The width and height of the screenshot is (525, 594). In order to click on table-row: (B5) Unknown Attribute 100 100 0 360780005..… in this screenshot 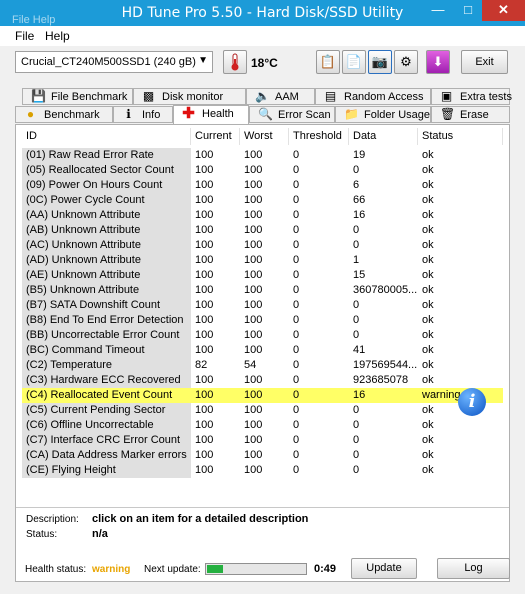, I will do `click(262, 290)`.